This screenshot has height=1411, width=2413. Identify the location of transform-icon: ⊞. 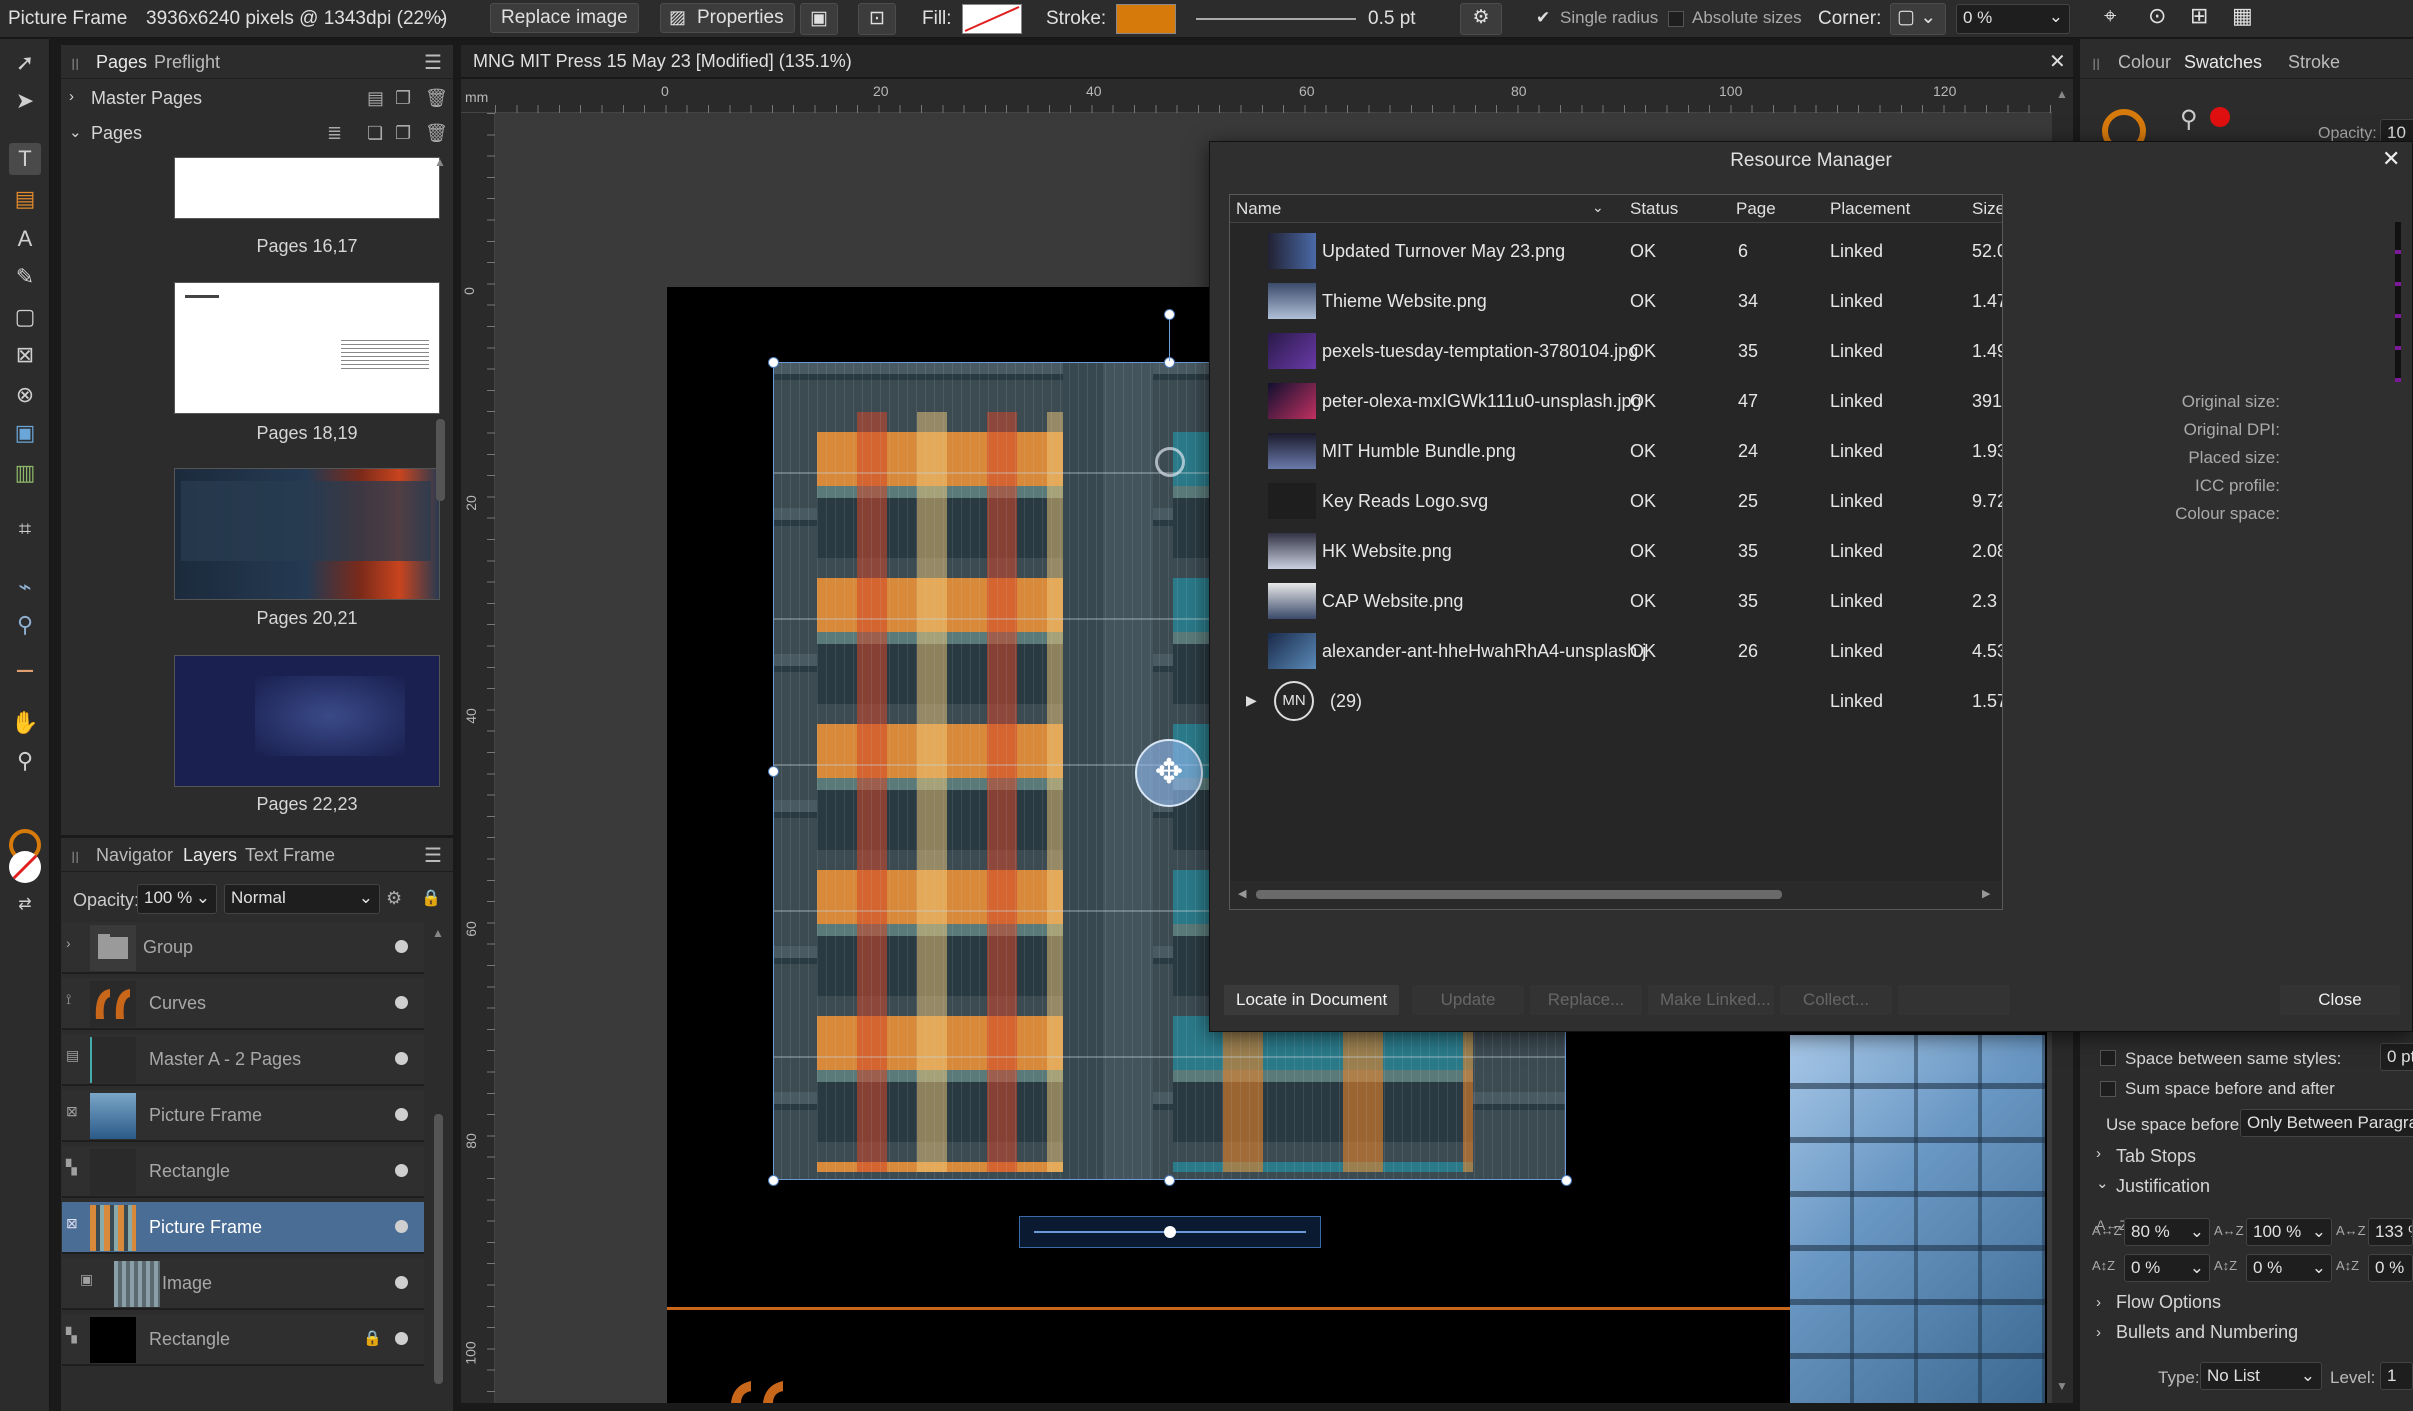
(2199, 16).